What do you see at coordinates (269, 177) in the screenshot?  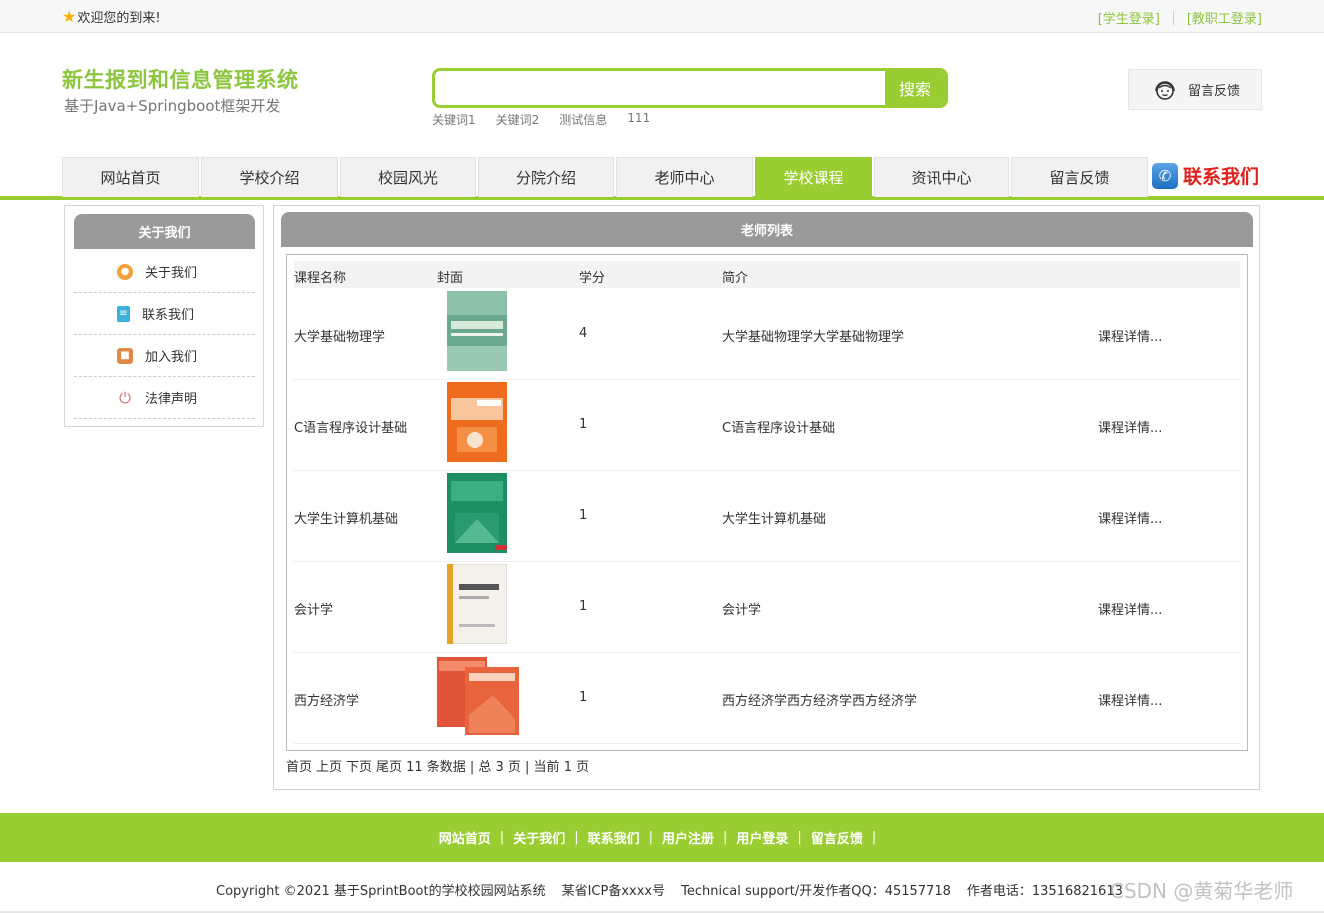 I see `nav-item-school-intro: 学校介绍` at bounding box center [269, 177].